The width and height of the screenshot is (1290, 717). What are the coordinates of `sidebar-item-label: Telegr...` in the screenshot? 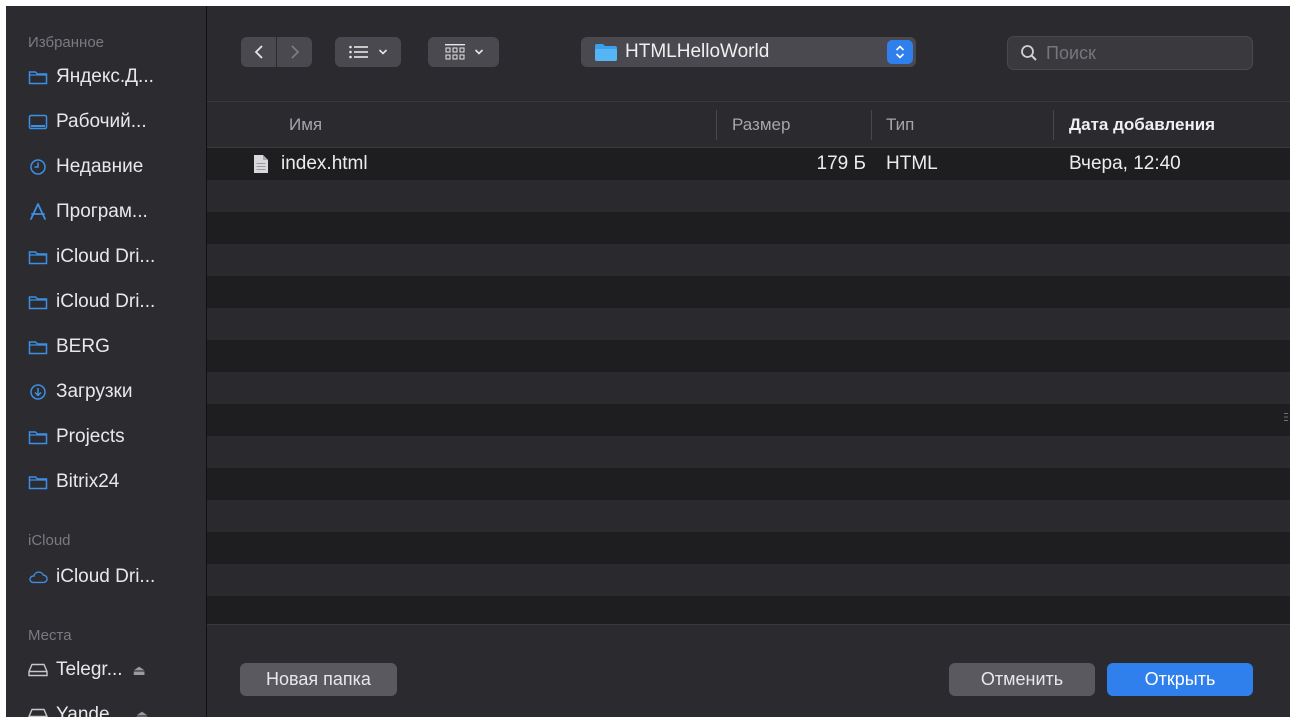 It's located at (89, 669).